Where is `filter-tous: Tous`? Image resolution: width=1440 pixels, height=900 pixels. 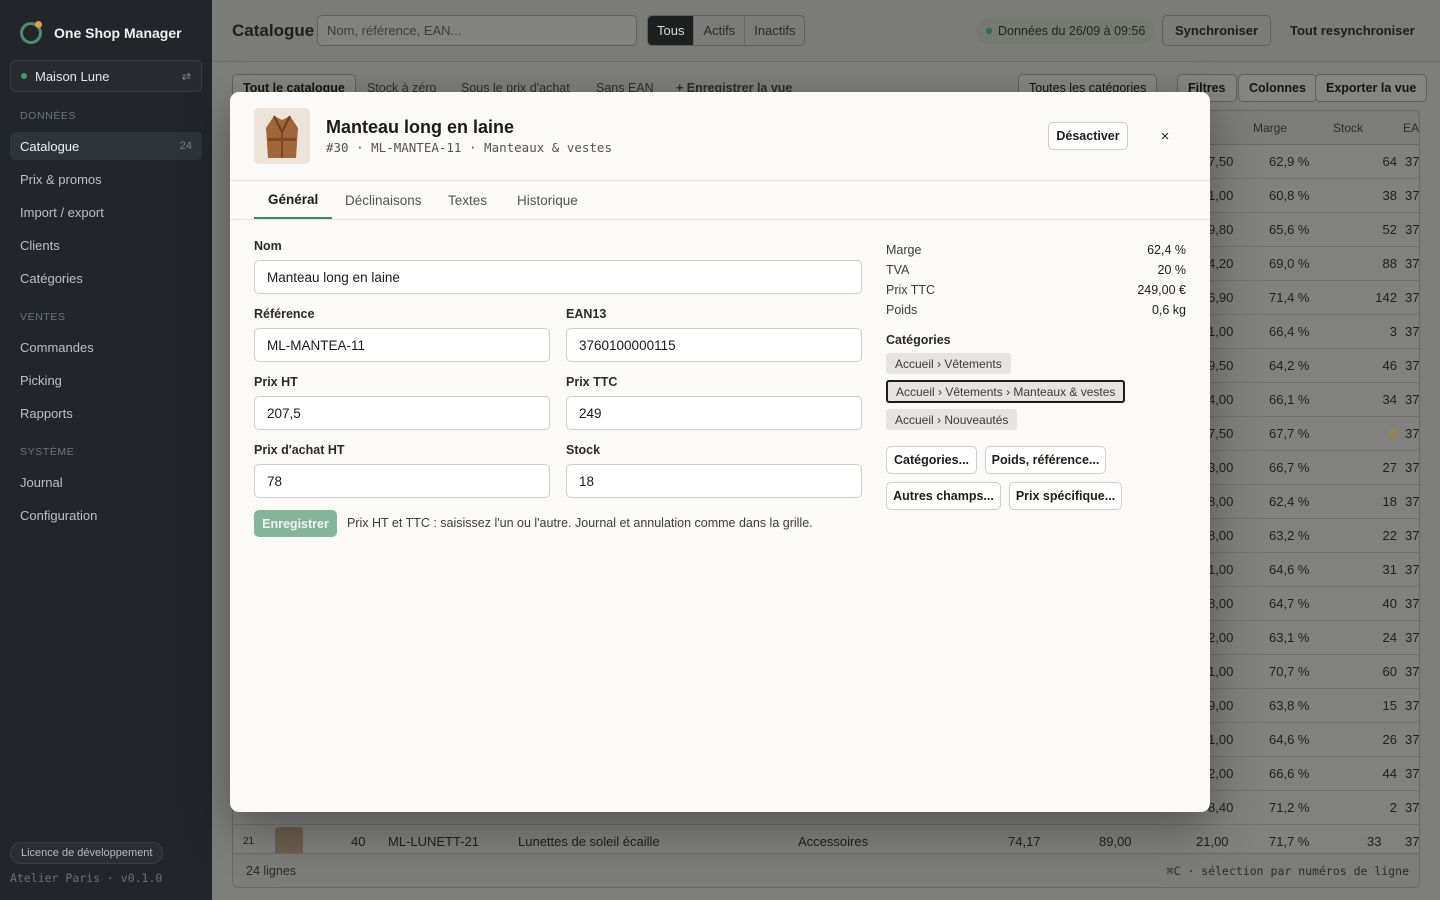
filter-tous: Tous is located at coordinates (671, 30).